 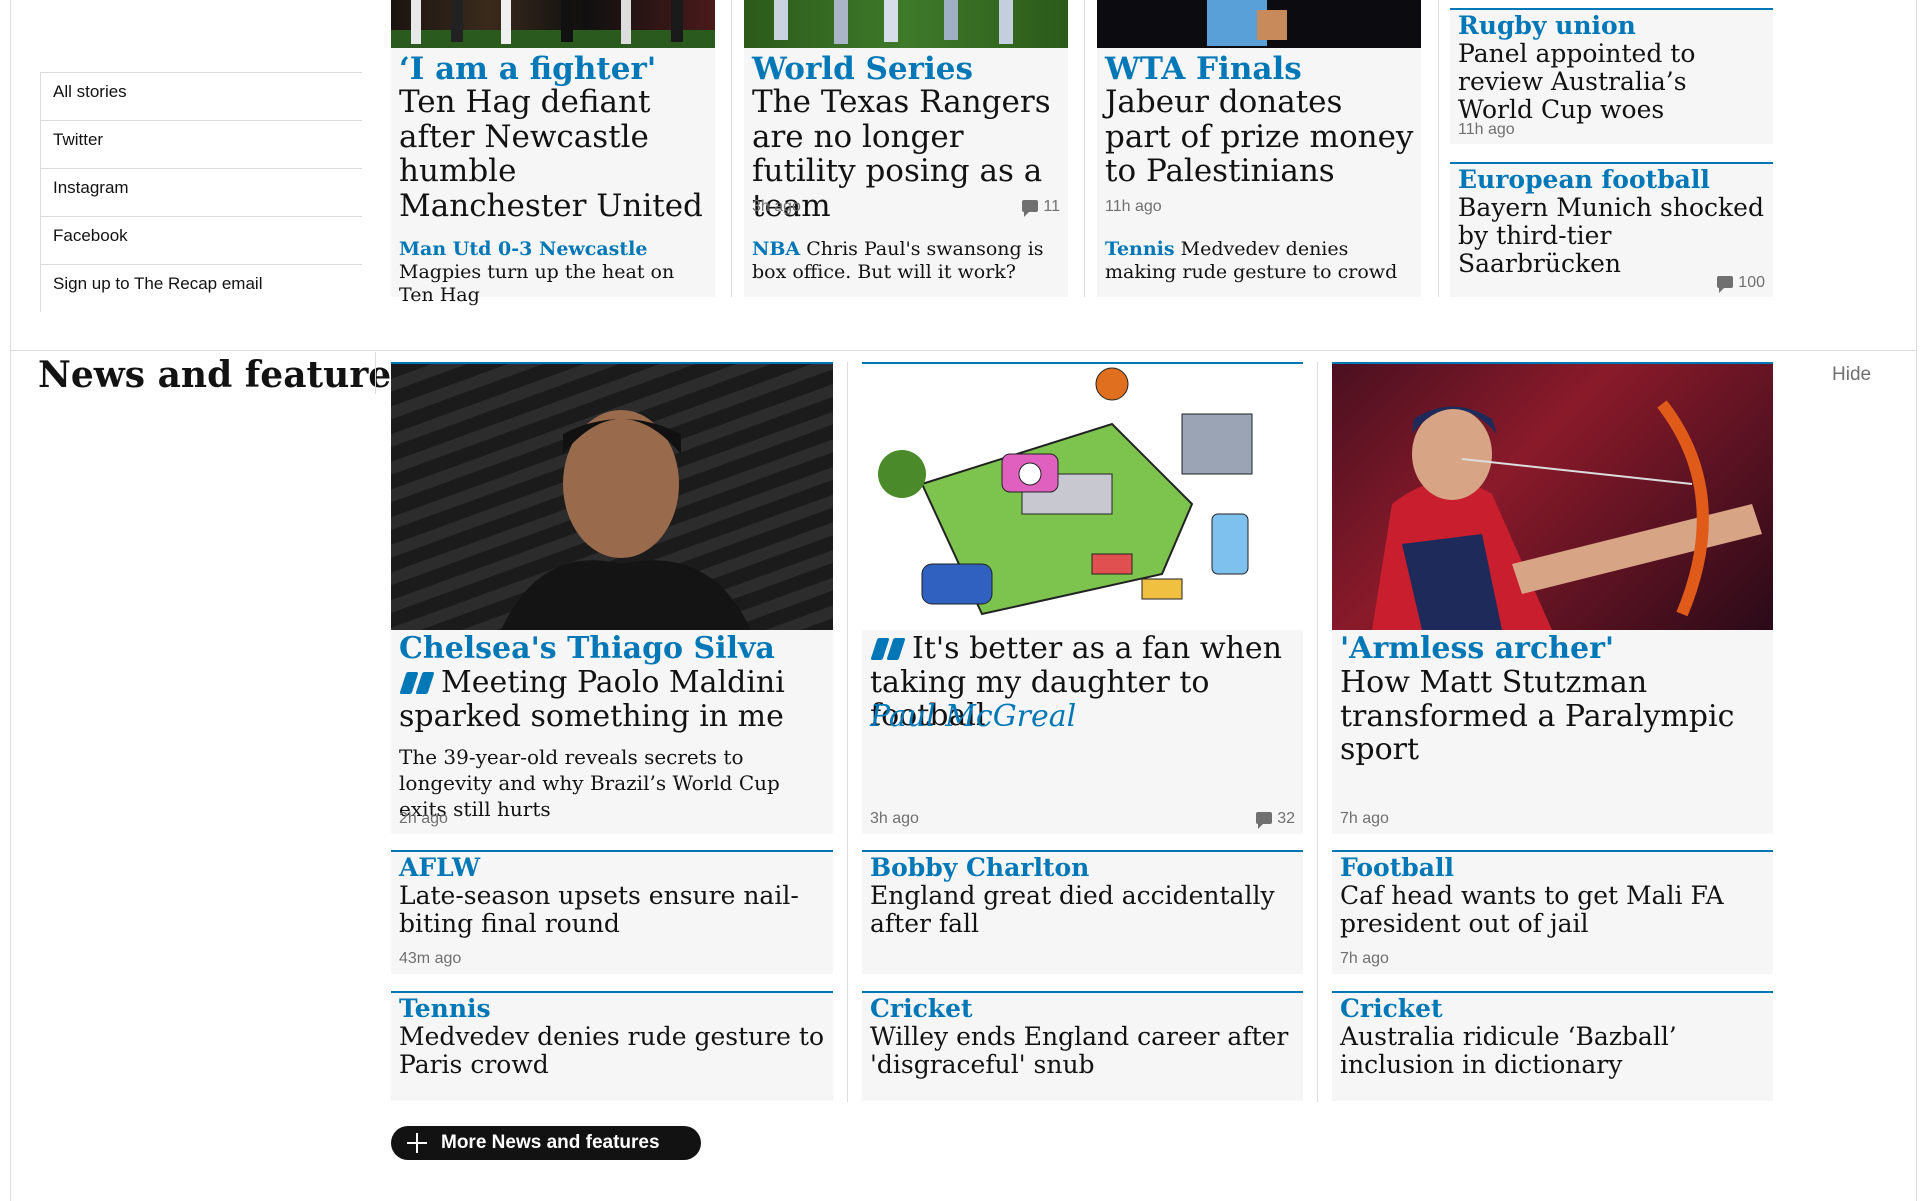 I want to click on comment-count: 11, so click(x=1041, y=207).